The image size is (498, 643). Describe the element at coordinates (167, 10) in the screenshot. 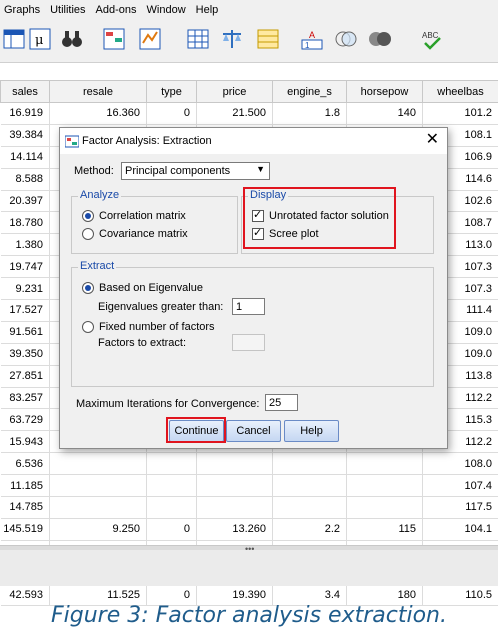

I see `menu-window: Window` at that location.